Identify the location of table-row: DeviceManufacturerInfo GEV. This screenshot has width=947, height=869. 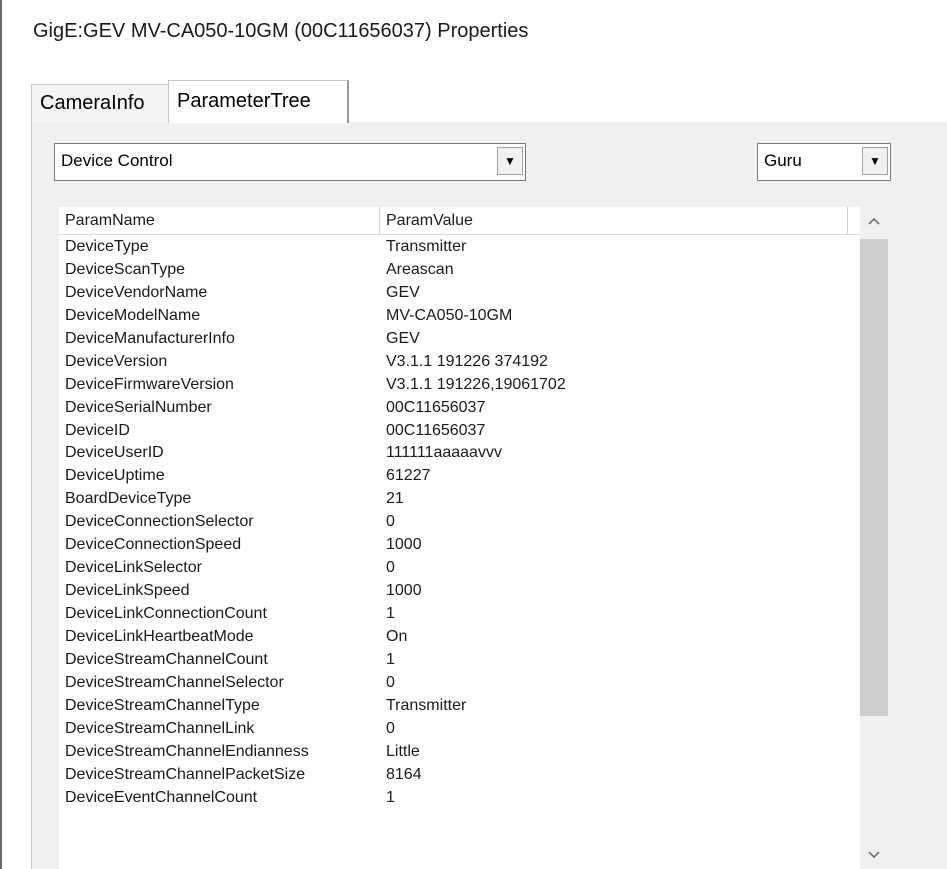
(459, 338).